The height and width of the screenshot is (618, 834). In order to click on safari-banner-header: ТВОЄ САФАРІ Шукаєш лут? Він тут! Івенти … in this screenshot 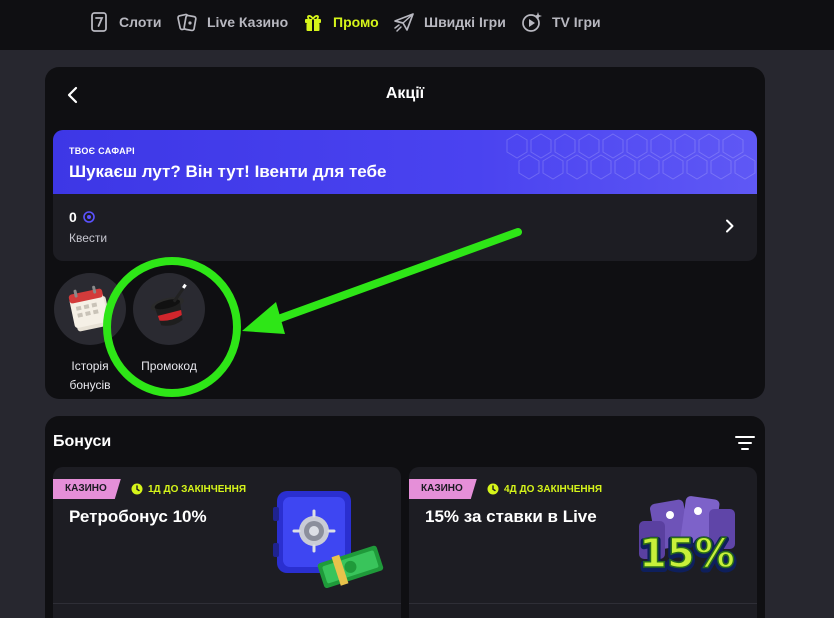, I will do `click(405, 162)`.